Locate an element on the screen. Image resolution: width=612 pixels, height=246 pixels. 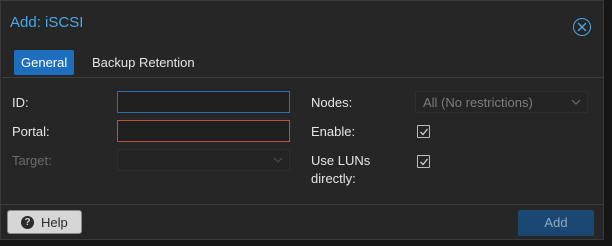
tab-bar: General Backup Retention is located at coordinates (303, 61).